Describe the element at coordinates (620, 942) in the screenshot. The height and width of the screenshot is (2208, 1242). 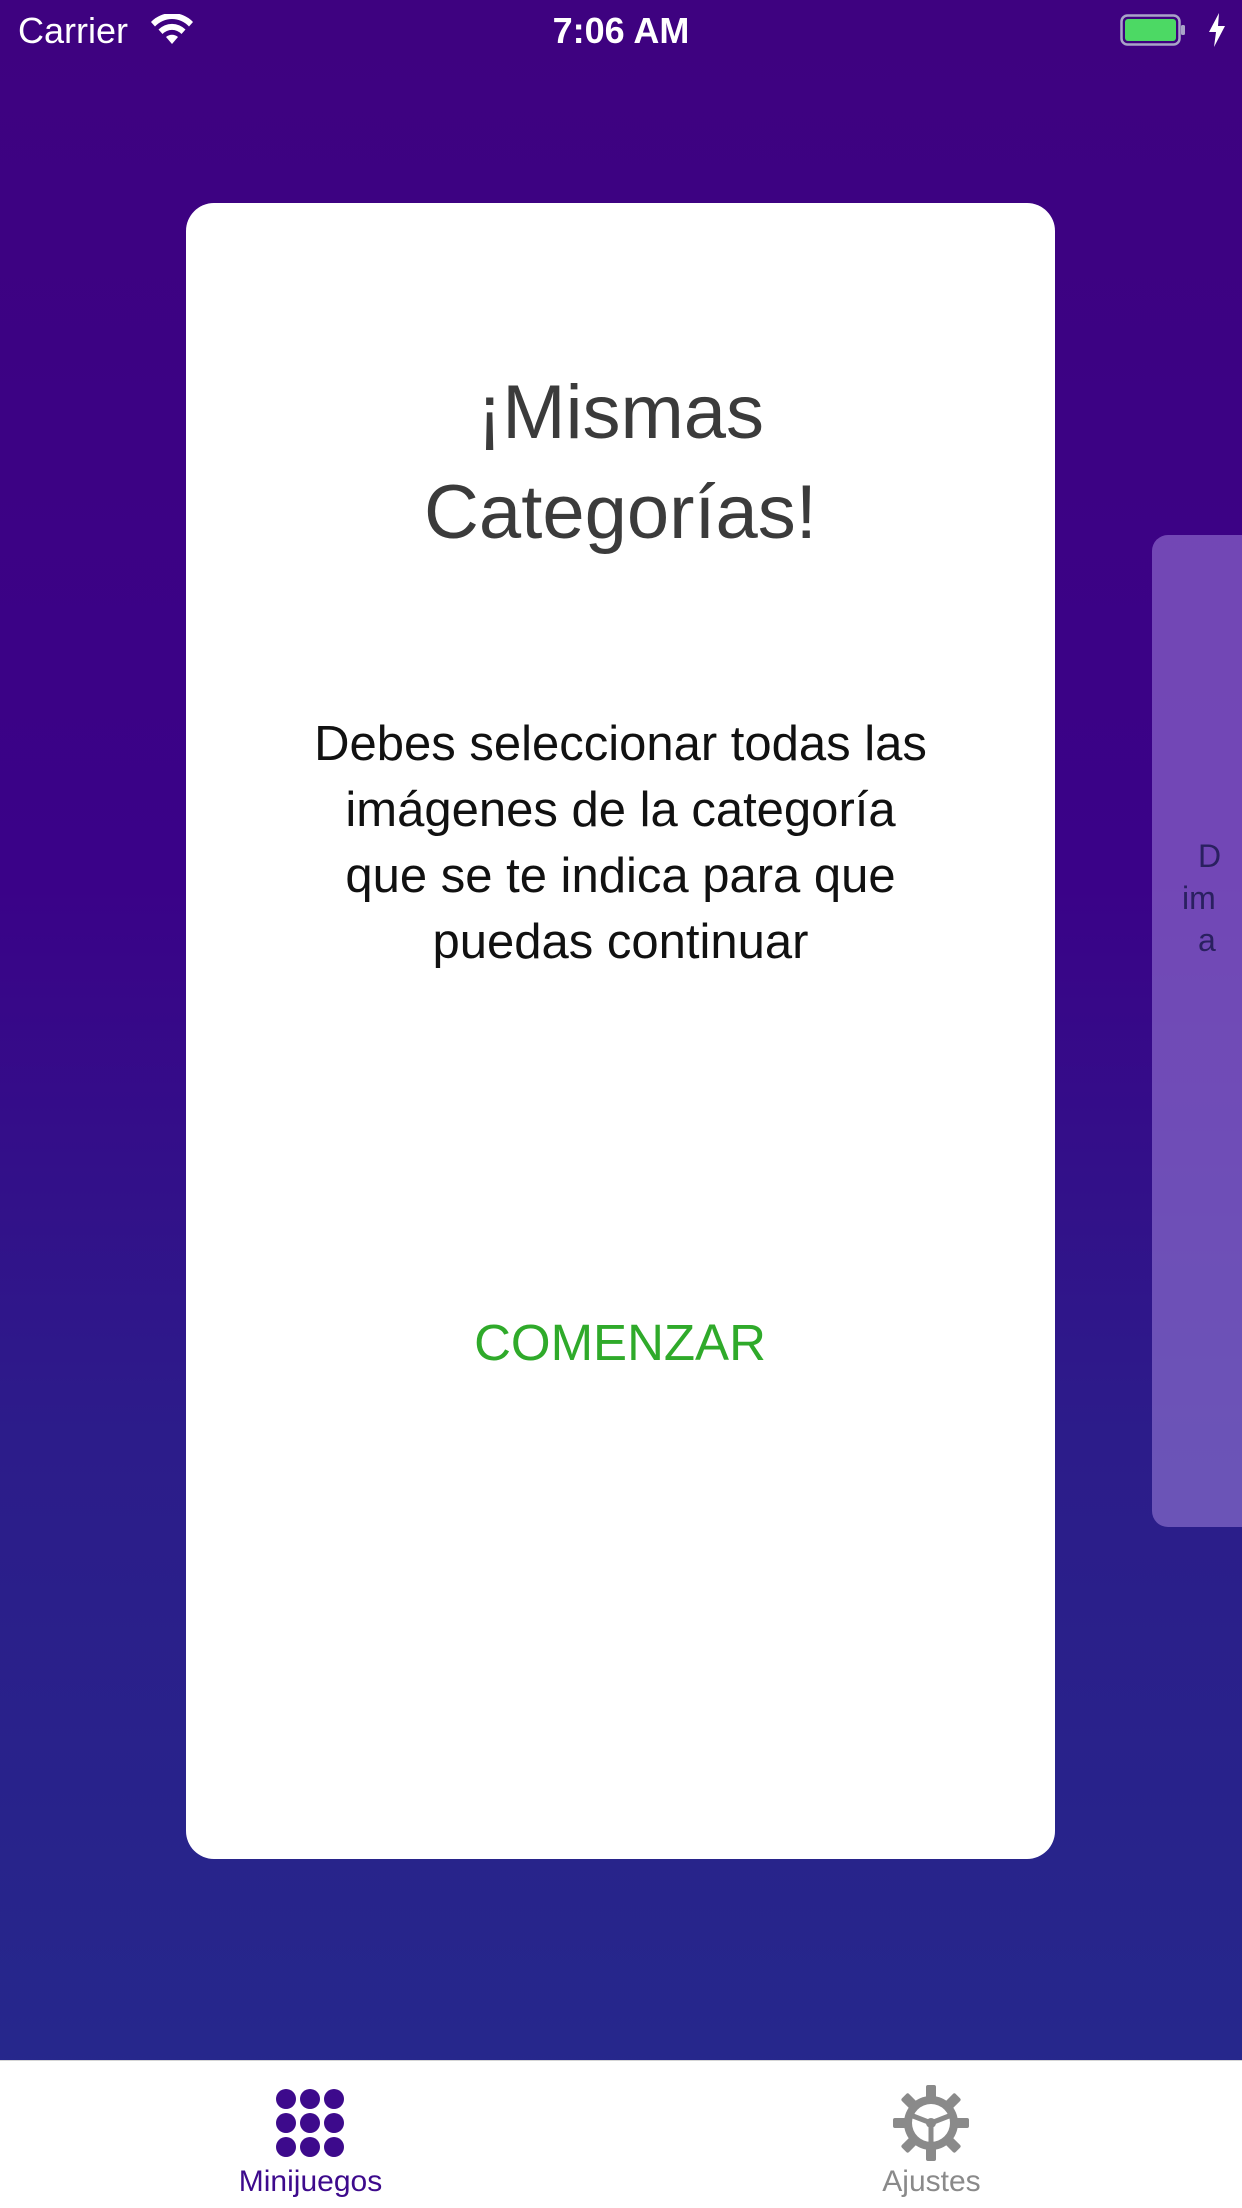
I see `card-description-line: puedas continuar` at that location.